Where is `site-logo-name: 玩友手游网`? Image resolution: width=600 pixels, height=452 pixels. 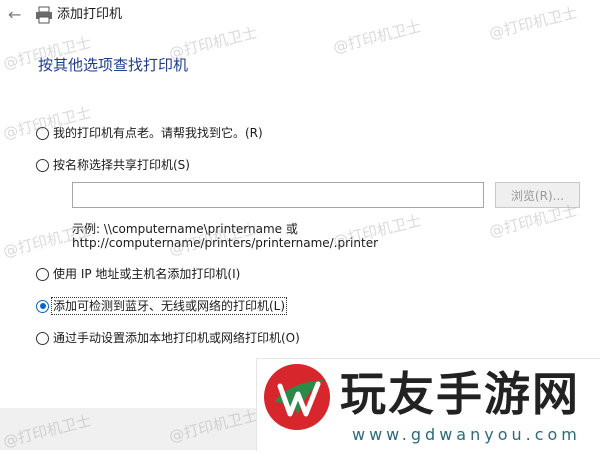
site-logo-name: 玩友手游网 is located at coordinates (460, 394).